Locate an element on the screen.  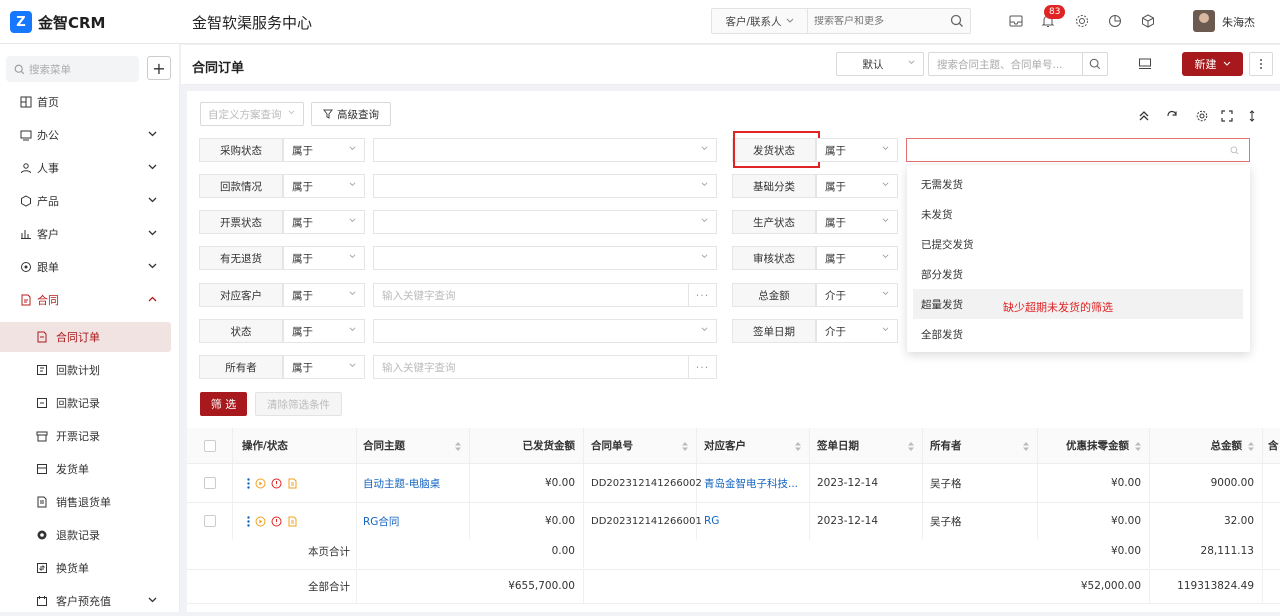
settings-icon is located at coordinates (1202, 116).